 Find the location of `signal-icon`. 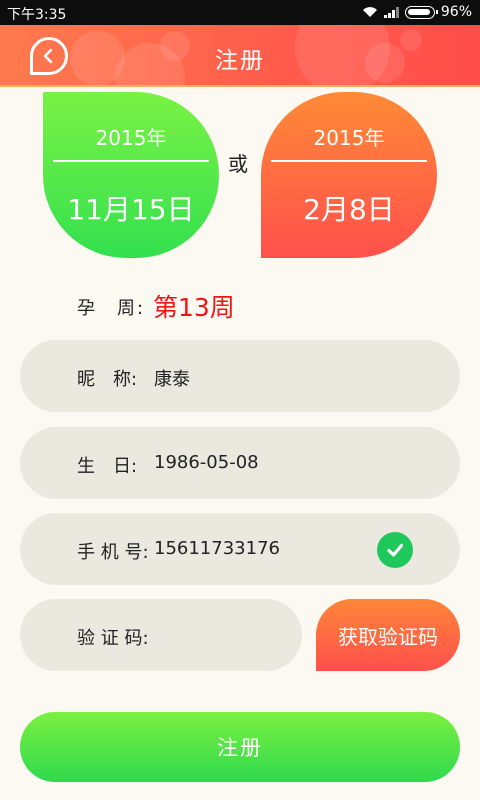

signal-icon is located at coordinates (391, 12).